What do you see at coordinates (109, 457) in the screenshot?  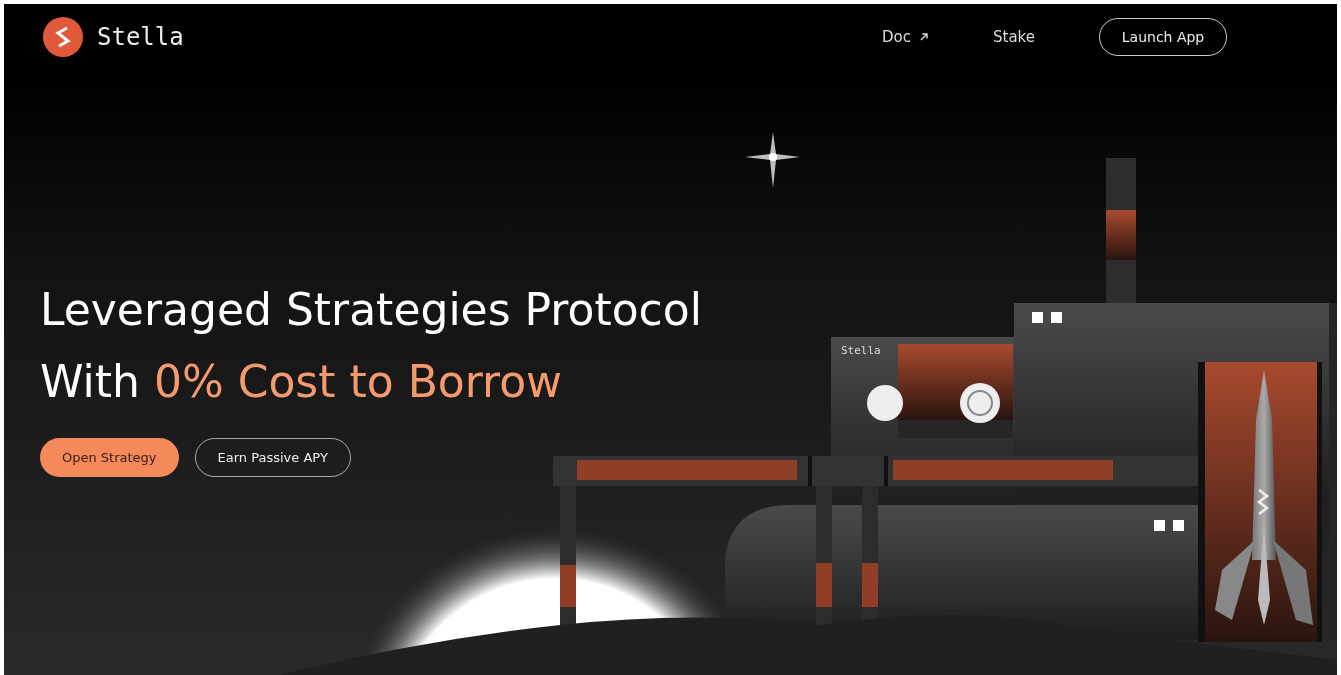 I see `open-strategy-button: Open Strategy` at bounding box center [109, 457].